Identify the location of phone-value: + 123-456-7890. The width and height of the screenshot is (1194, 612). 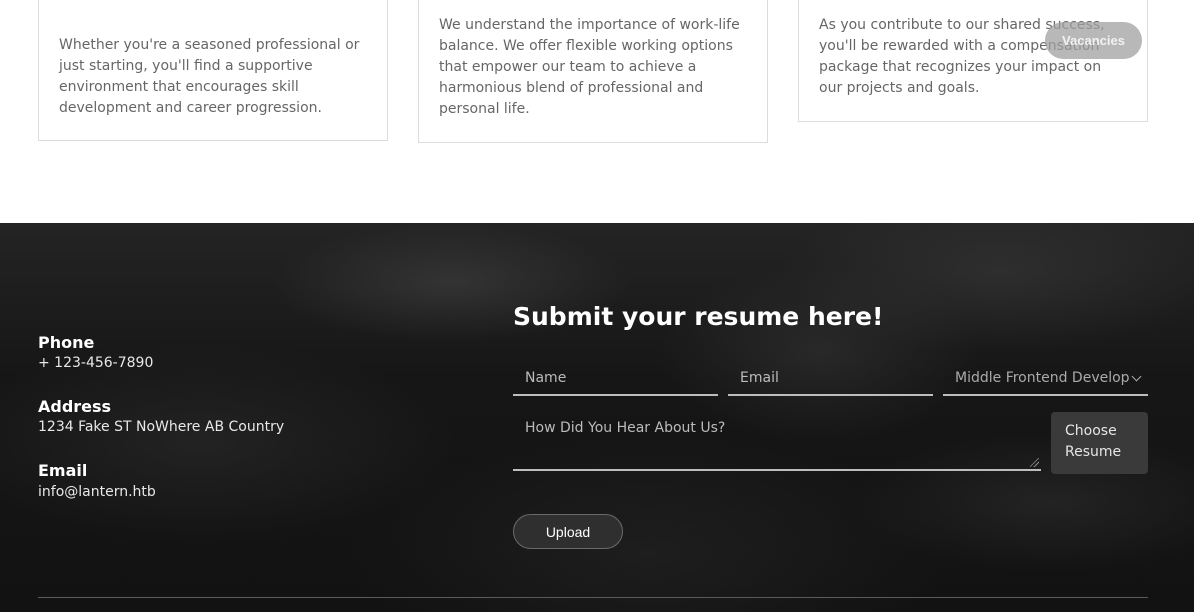
(96, 363).